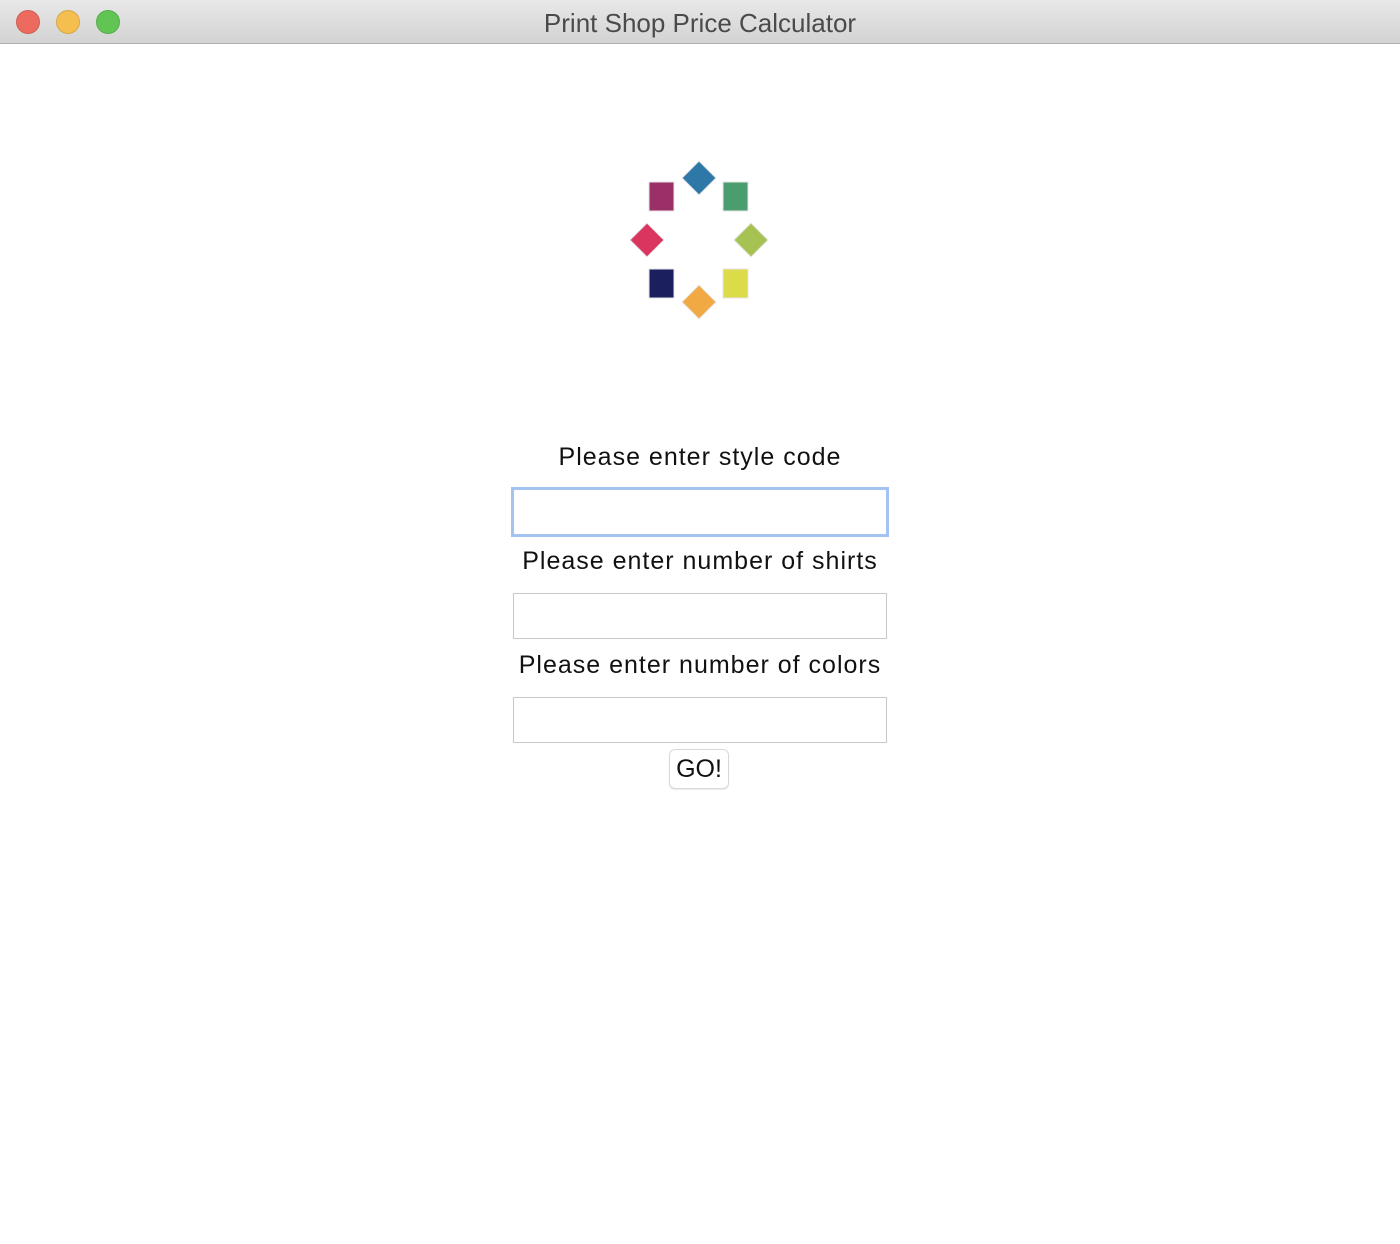  Describe the element at coordinates (699, 240) in the screenshot. I see `color-diamond-ring-logo` at that location.